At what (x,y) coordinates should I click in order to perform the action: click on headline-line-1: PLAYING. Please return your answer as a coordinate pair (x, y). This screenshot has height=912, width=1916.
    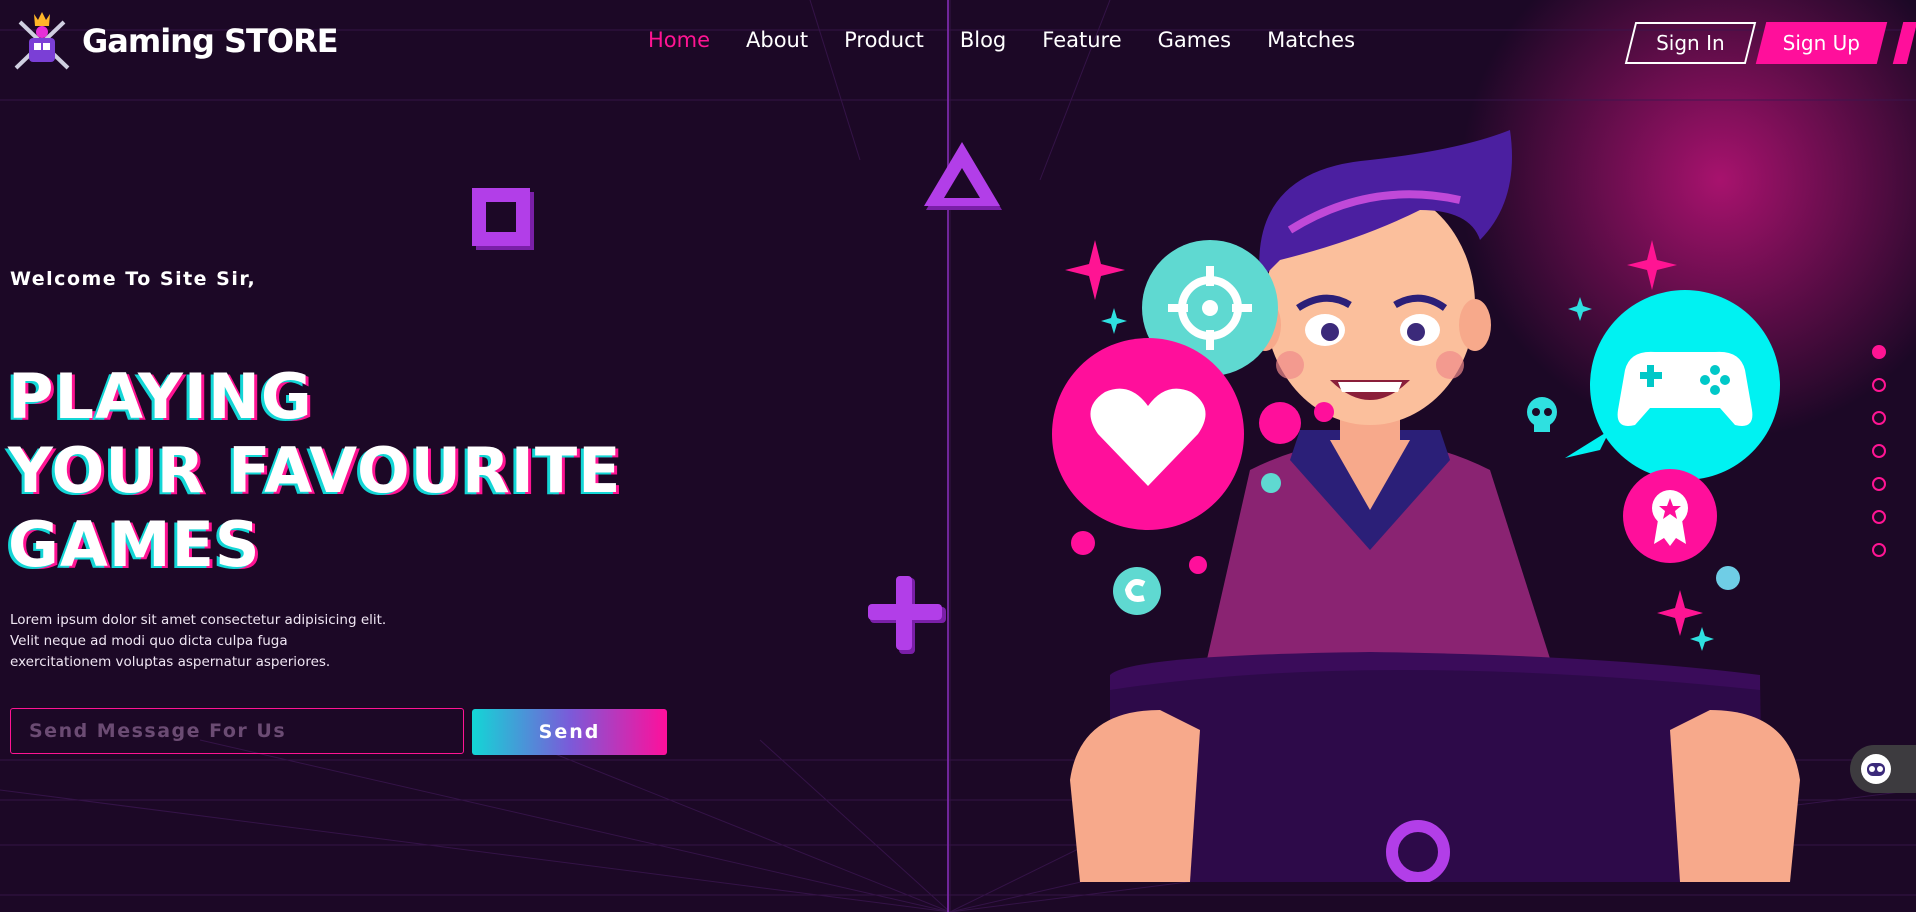
    Looking at the image, I should click on (160, 396).